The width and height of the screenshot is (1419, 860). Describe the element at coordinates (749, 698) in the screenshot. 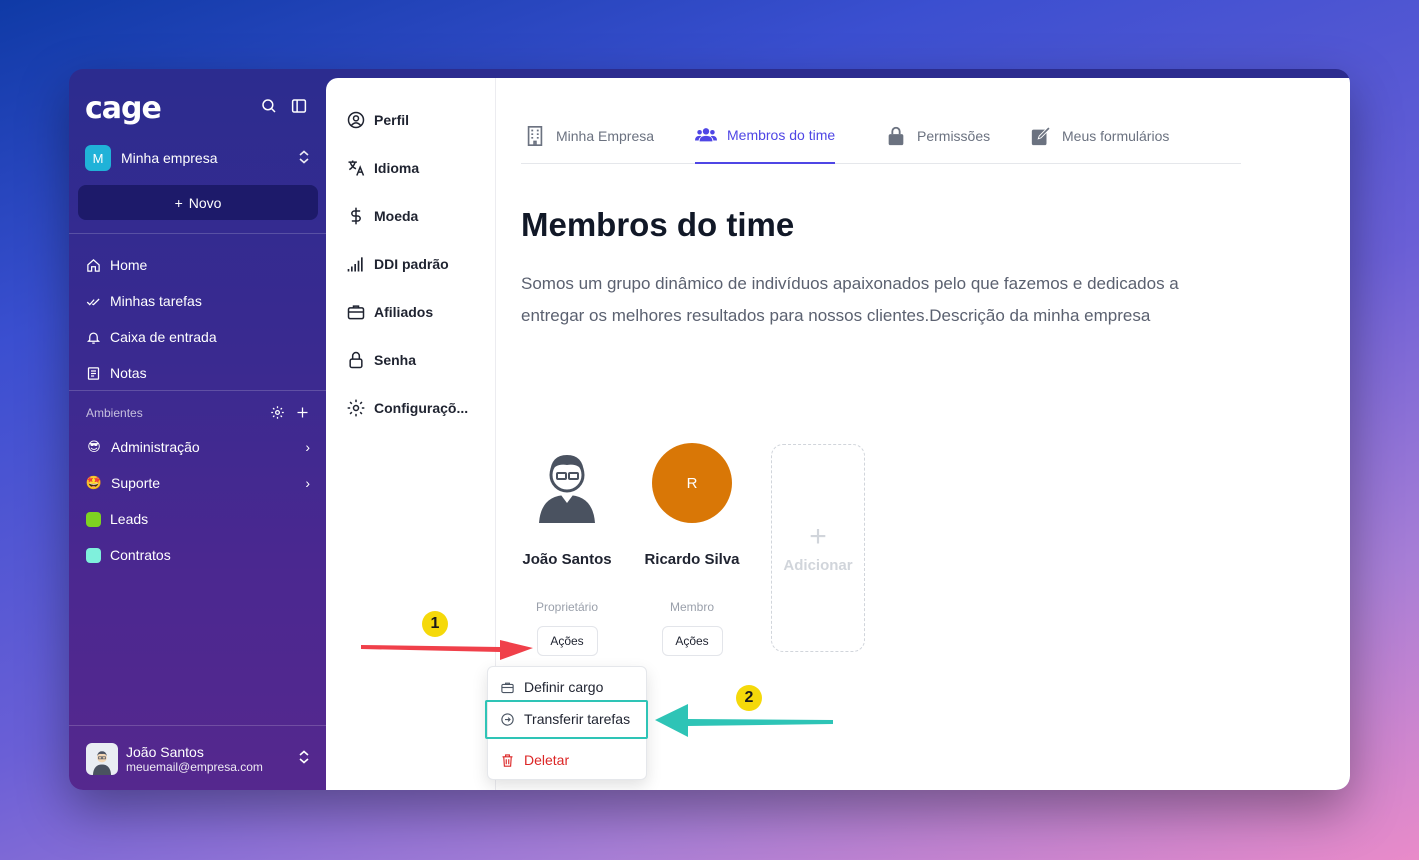

I see `annotation-badge-2: 2` at that location.